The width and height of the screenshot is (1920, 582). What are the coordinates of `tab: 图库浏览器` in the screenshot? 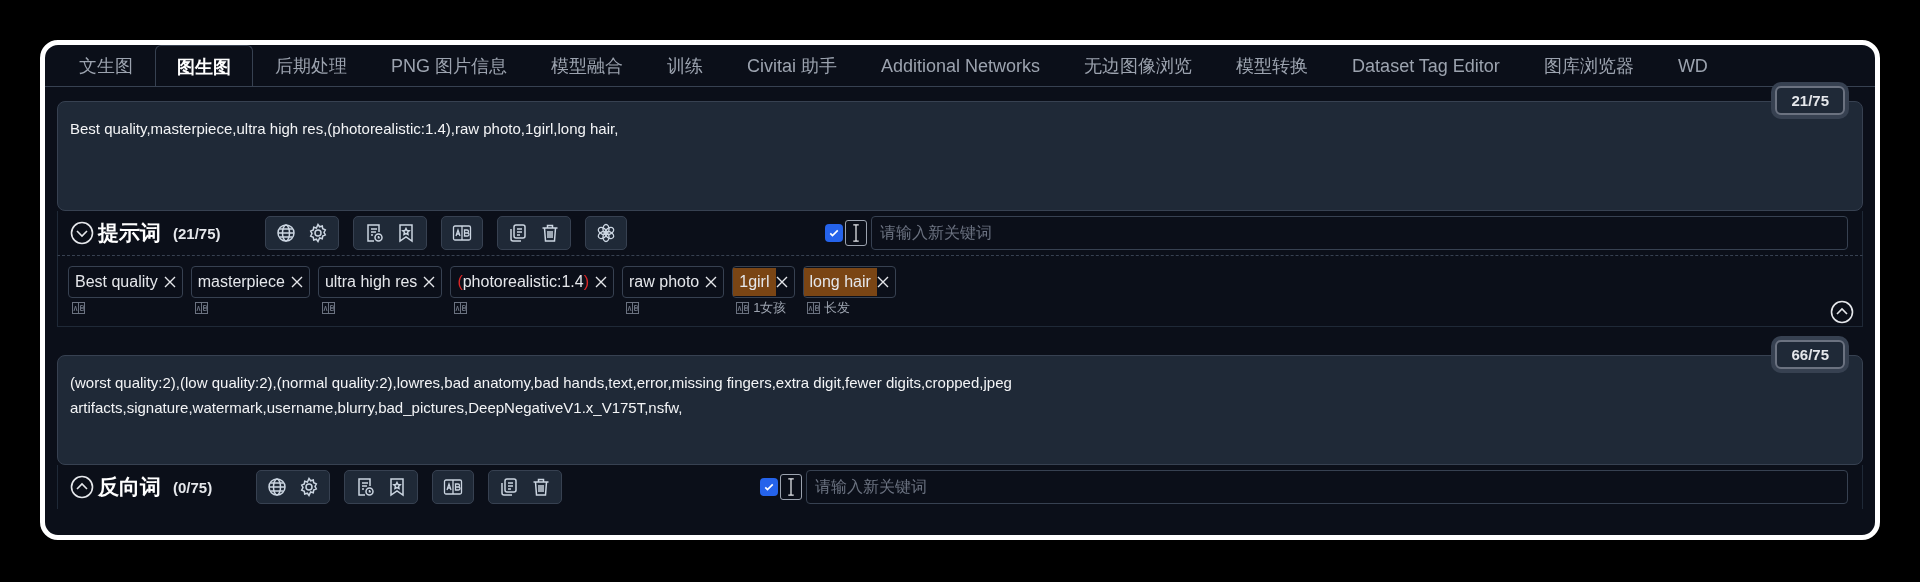 It's located at (1588, 65).